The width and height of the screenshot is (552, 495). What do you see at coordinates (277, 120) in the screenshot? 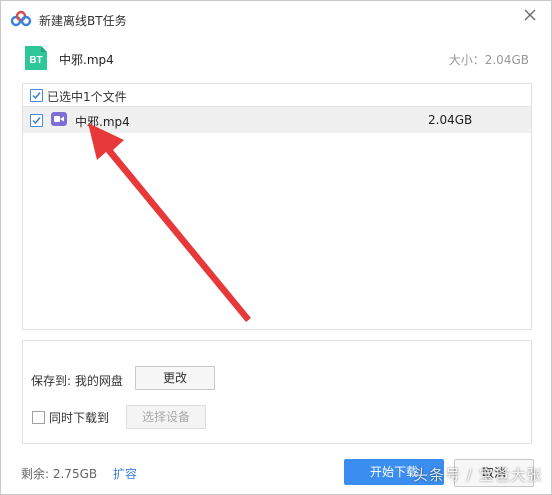
I see `file-row: 中邪.mp4 2.04GB` at bounding box center [277, 120].